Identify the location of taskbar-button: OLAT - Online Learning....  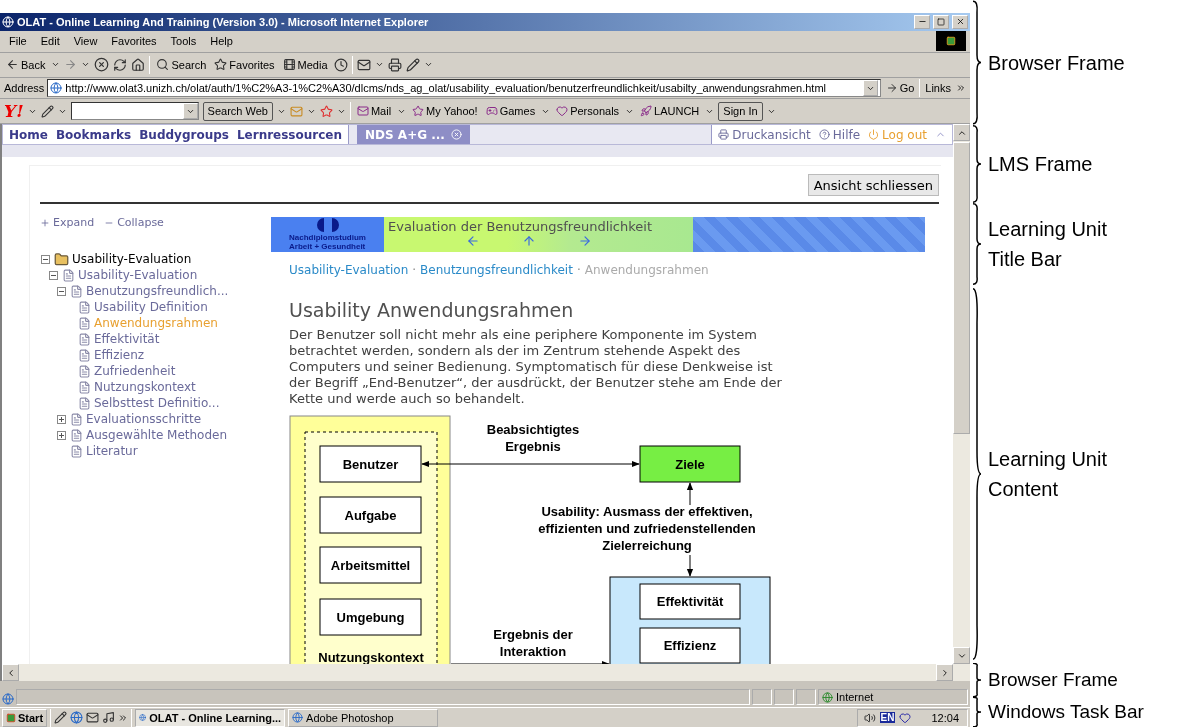
(210, 717).